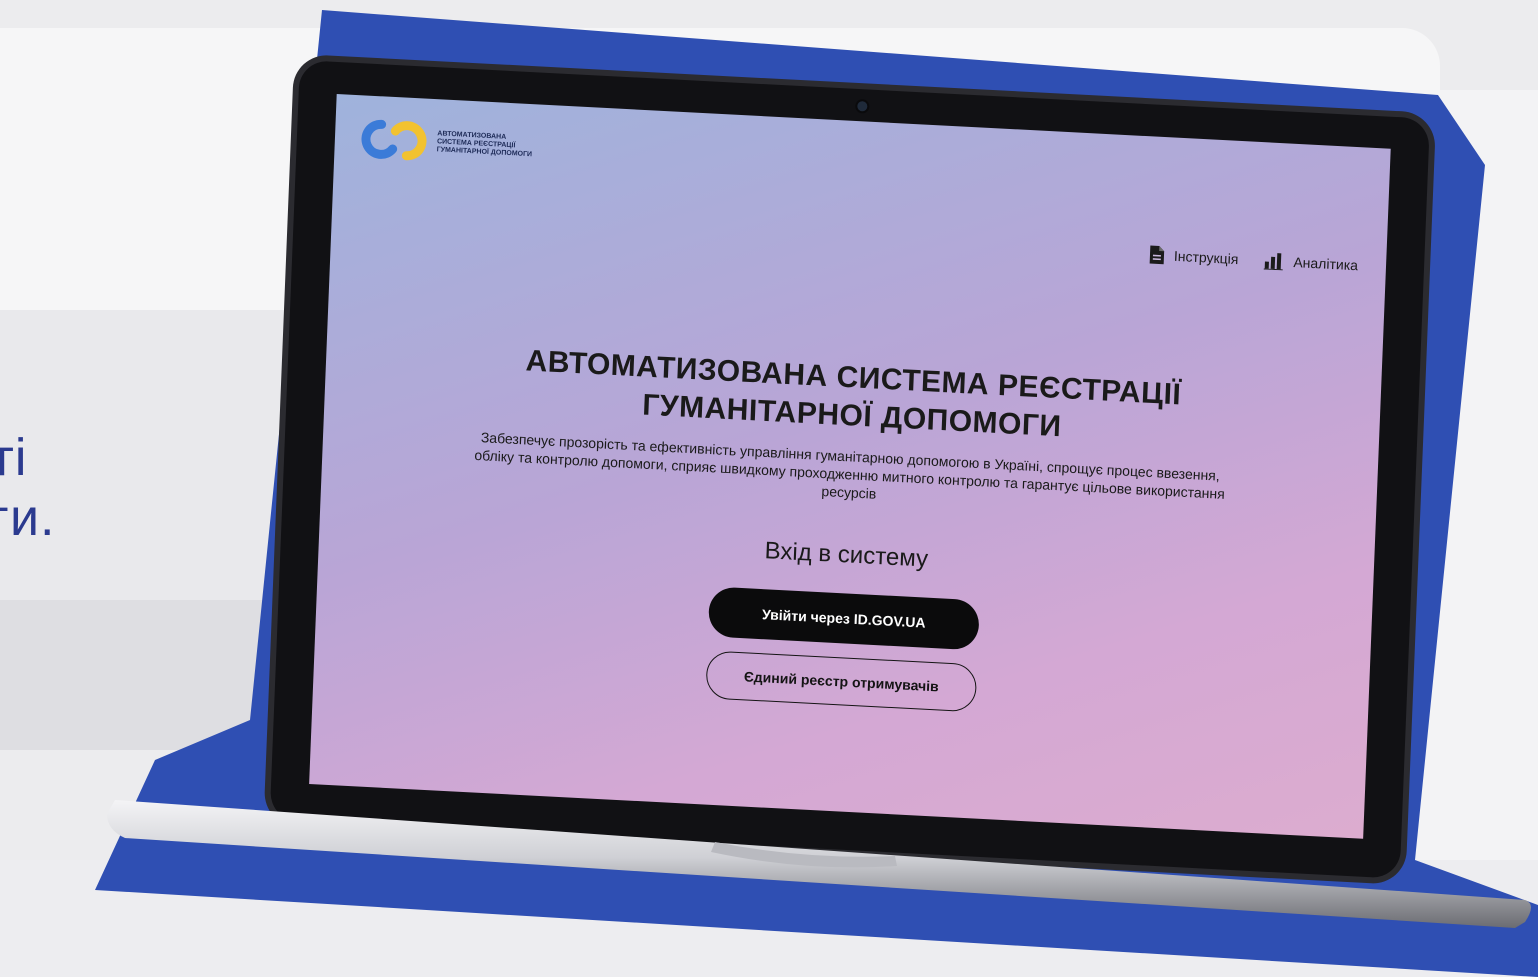 Image resolution: width=1538 pixels, height=977 pixels. Describe the element at coordinates (843, 618) in the screenshot. I see `login-id-gov-button: Увійти через ID.GOV.UA` at that location.